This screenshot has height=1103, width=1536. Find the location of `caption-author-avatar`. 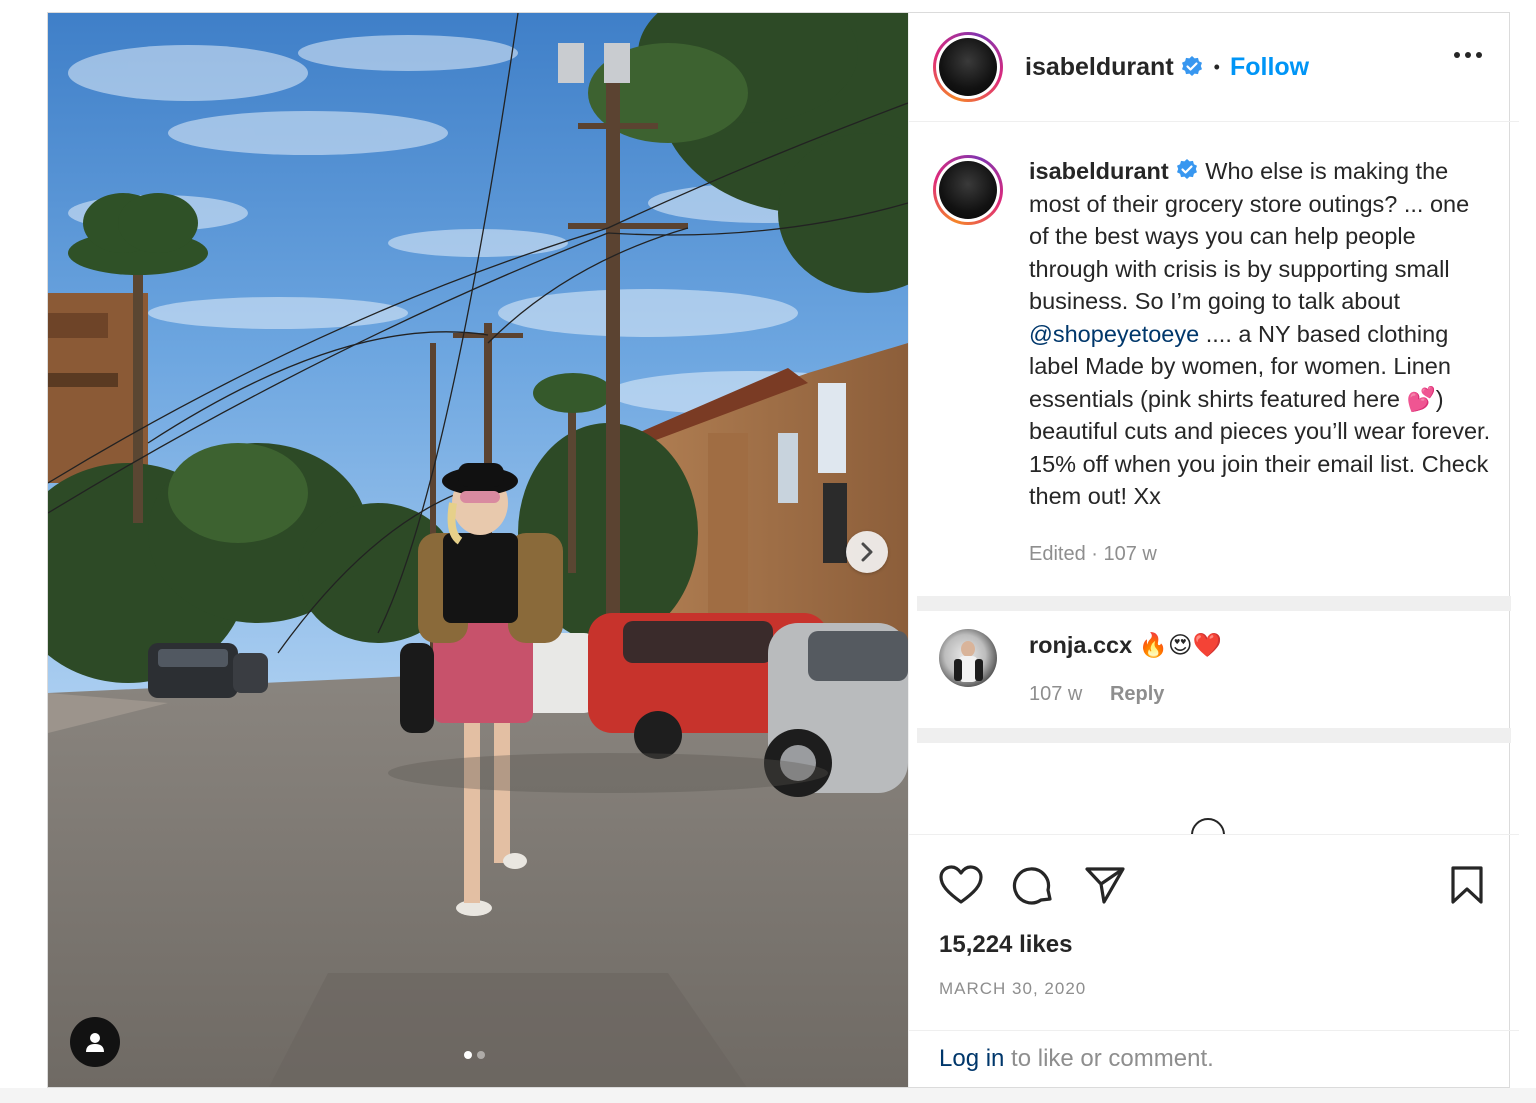

caption-author-avatar is located at coordinates (968, 190).